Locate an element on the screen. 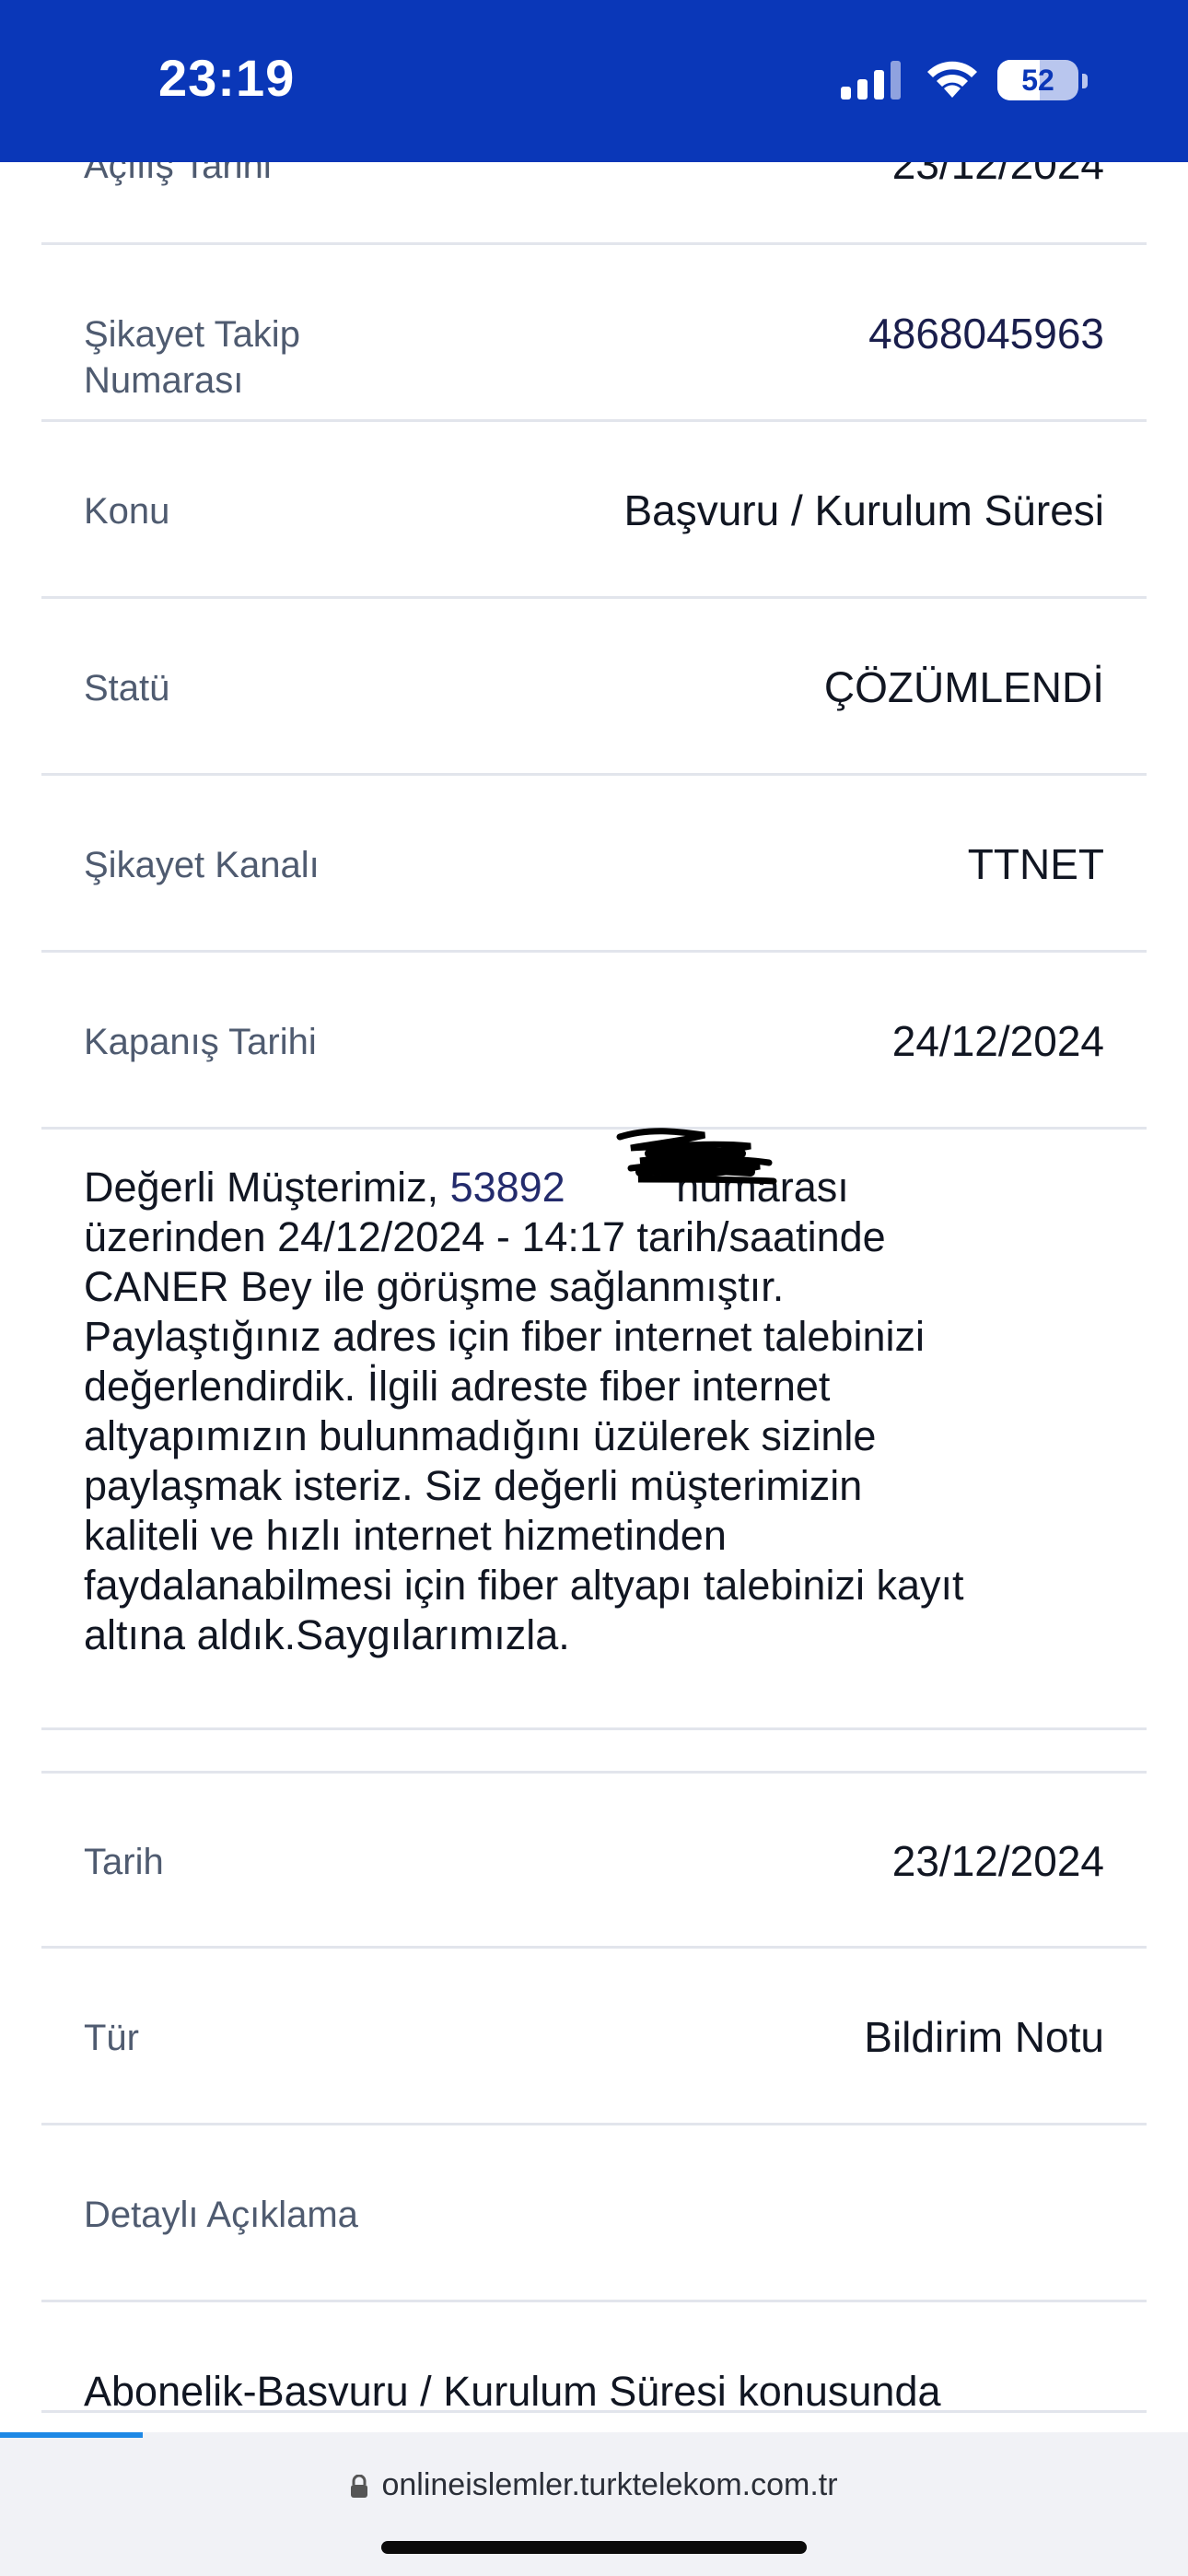  detail-row-closing-date: Kapanış Tarihi 24/12/2024 is located at coordinates (594, 1041).